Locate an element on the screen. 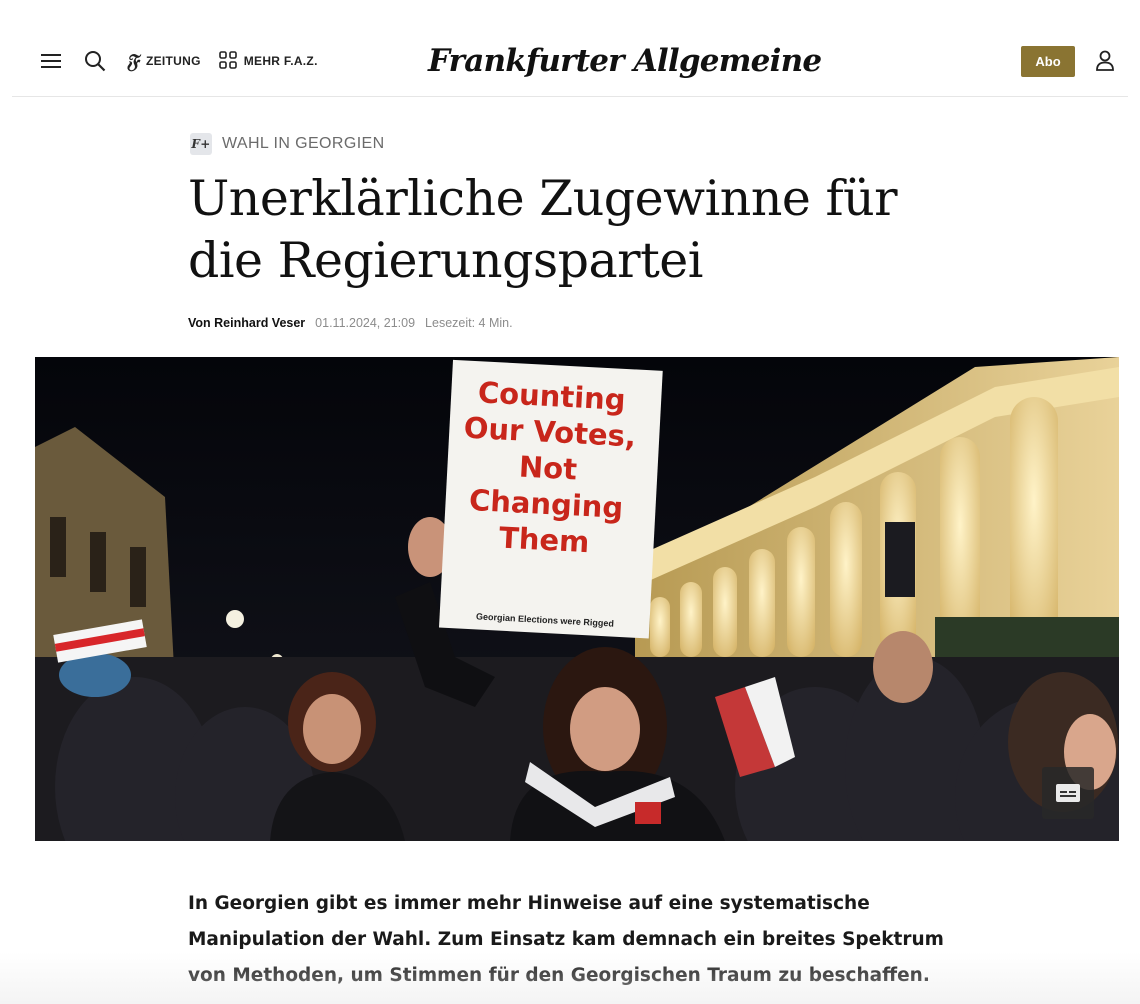  caption-icon is located at coordinates (1068, 793).